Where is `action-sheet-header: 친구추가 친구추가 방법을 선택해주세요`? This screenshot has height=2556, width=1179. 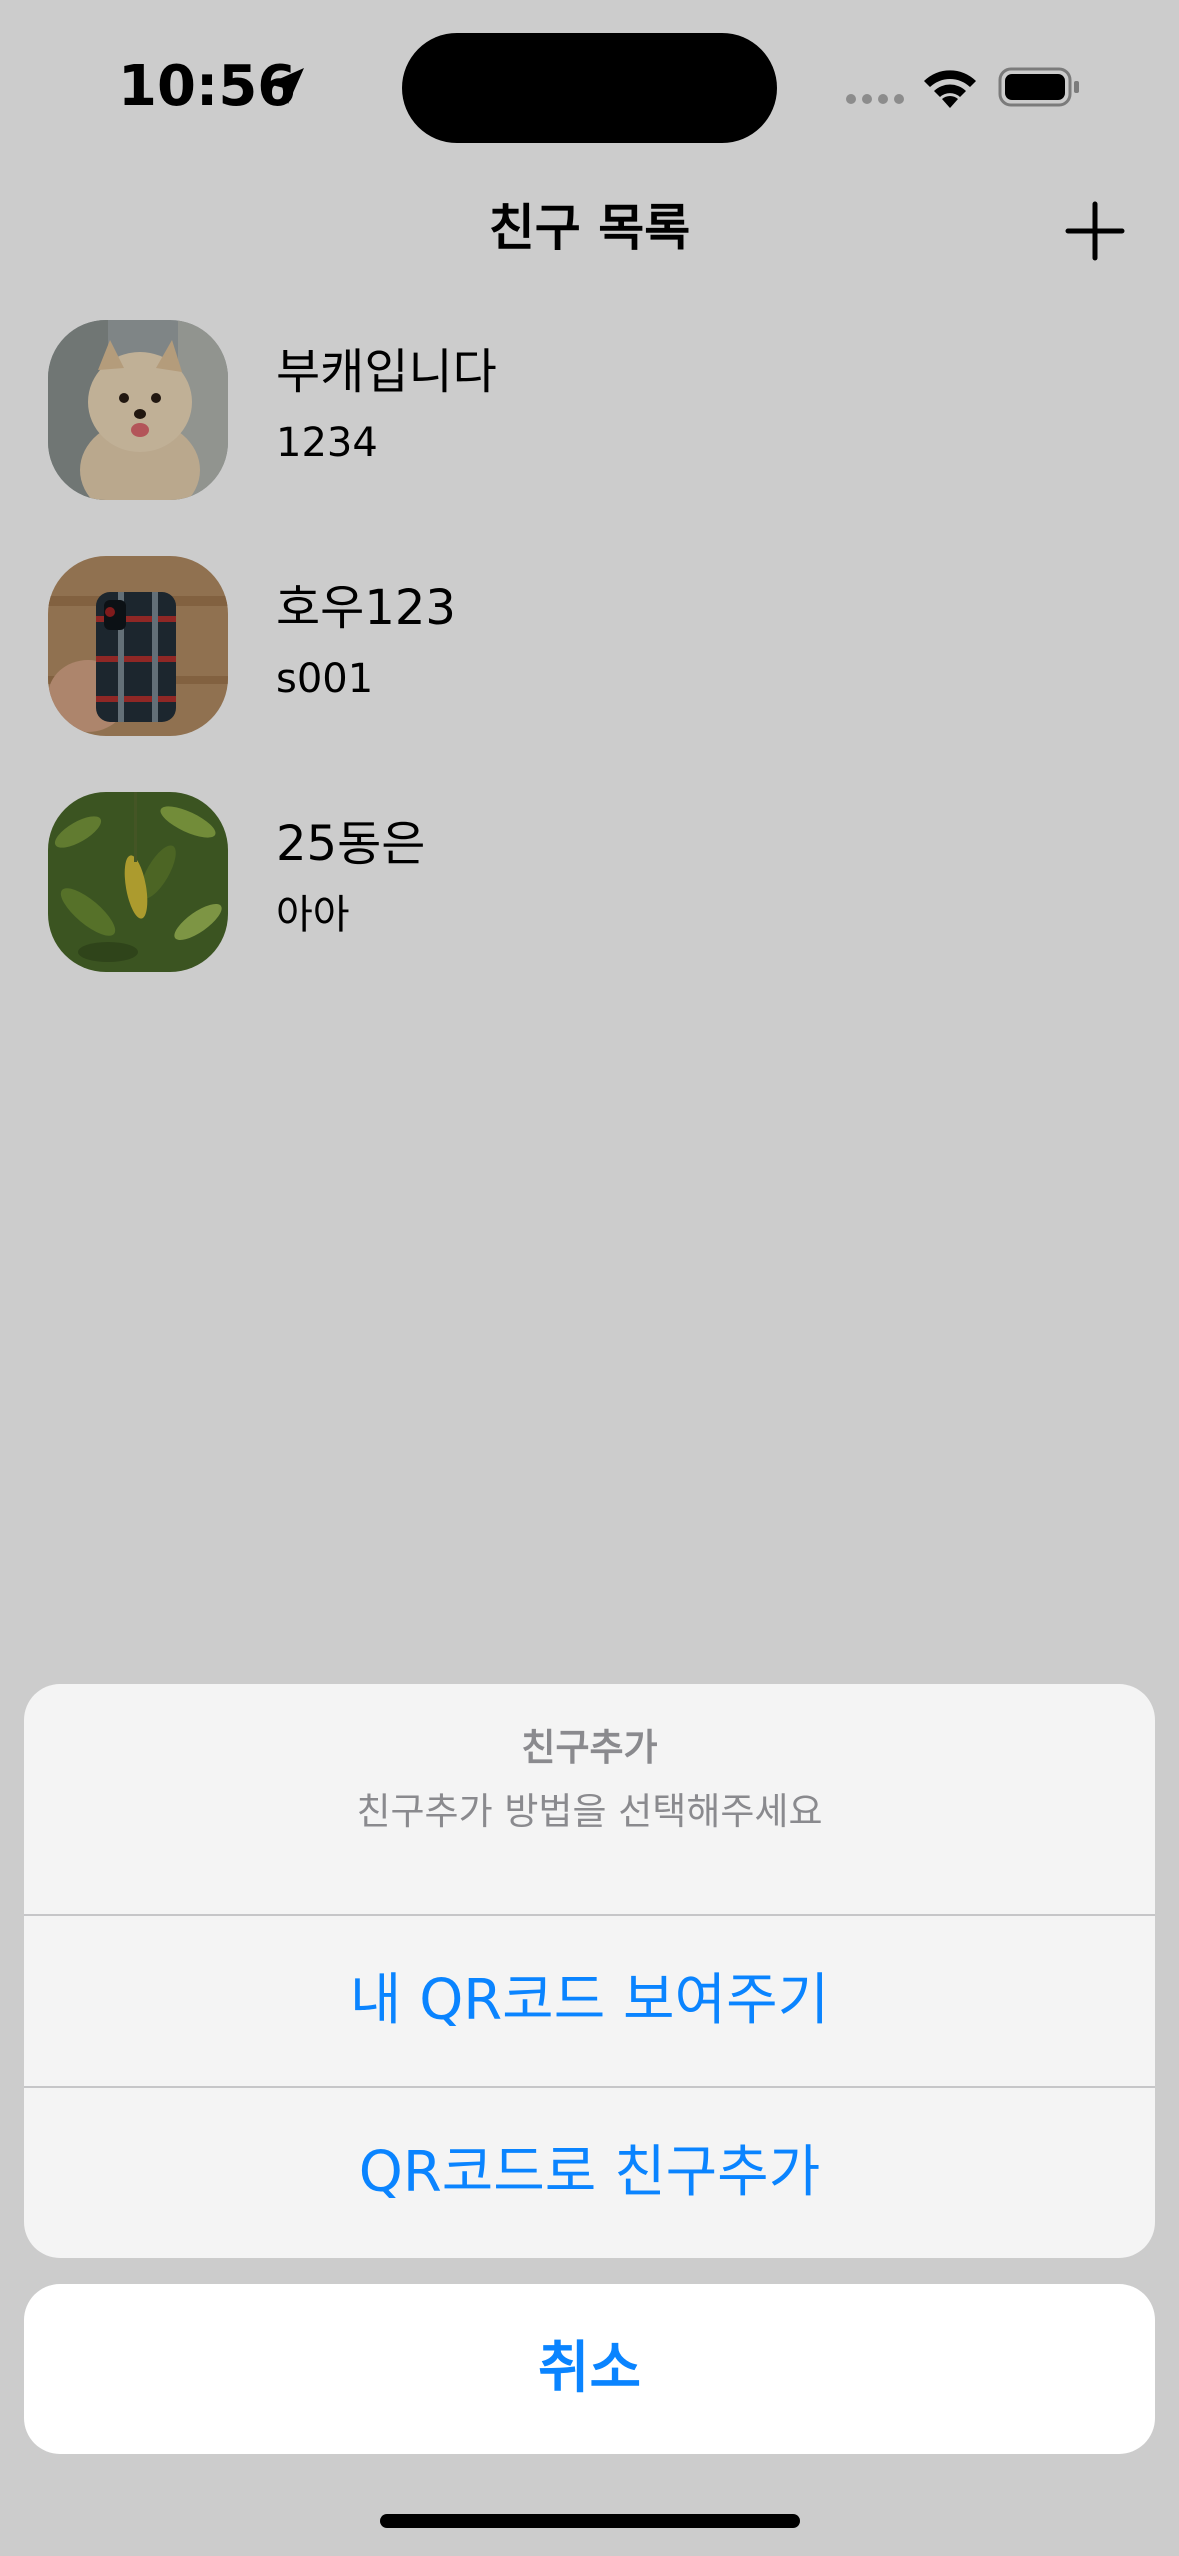
action-sheet-header: 친구추가 친구추가 방법을 선택해주세요 is located at coordinates (589, 1799).